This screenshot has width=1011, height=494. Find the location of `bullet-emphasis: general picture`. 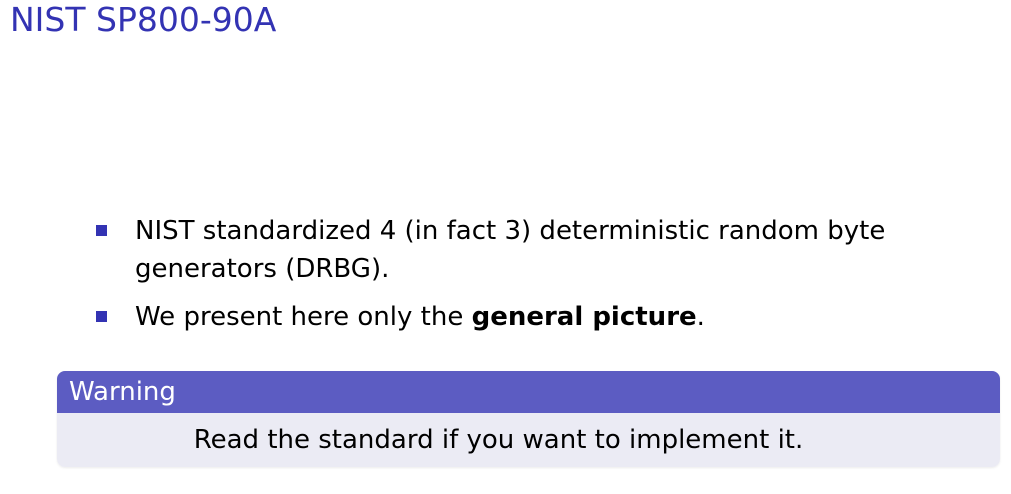

bullet-emphasis: general picture is located at coordinates (584, 317).